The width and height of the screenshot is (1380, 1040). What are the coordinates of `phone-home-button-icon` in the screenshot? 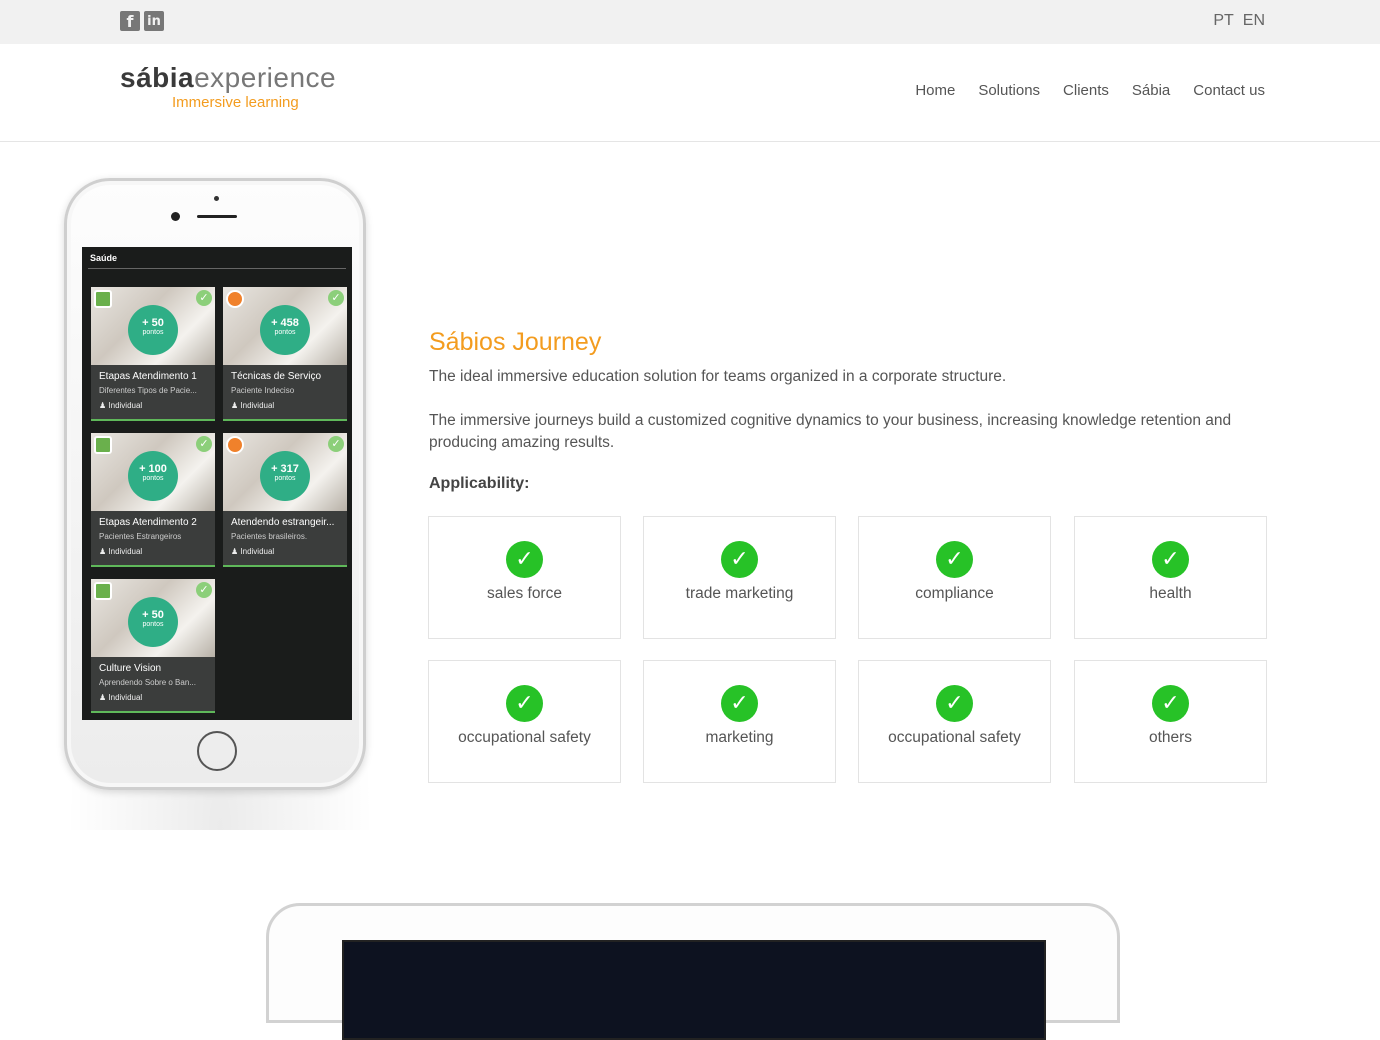 It's located at (217, 751).